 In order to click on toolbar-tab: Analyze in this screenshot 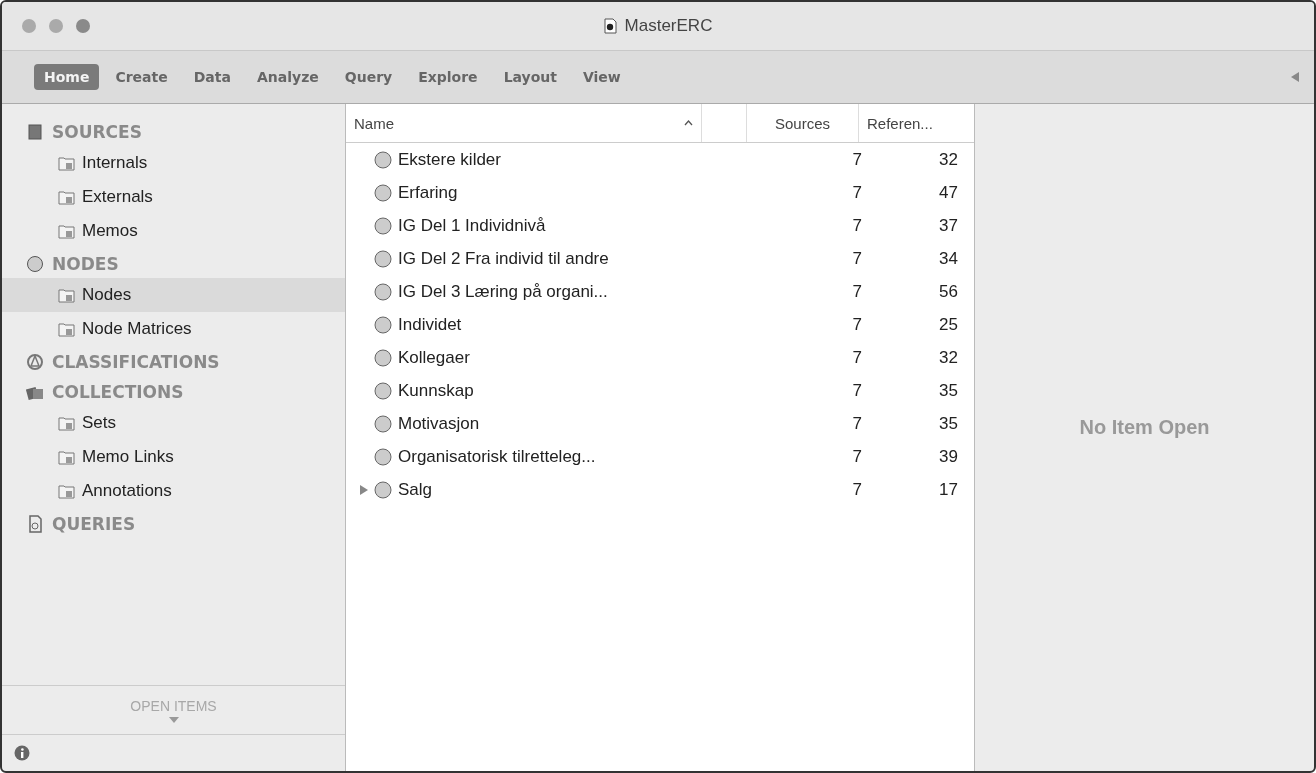, I will do `click(287, 77)`.